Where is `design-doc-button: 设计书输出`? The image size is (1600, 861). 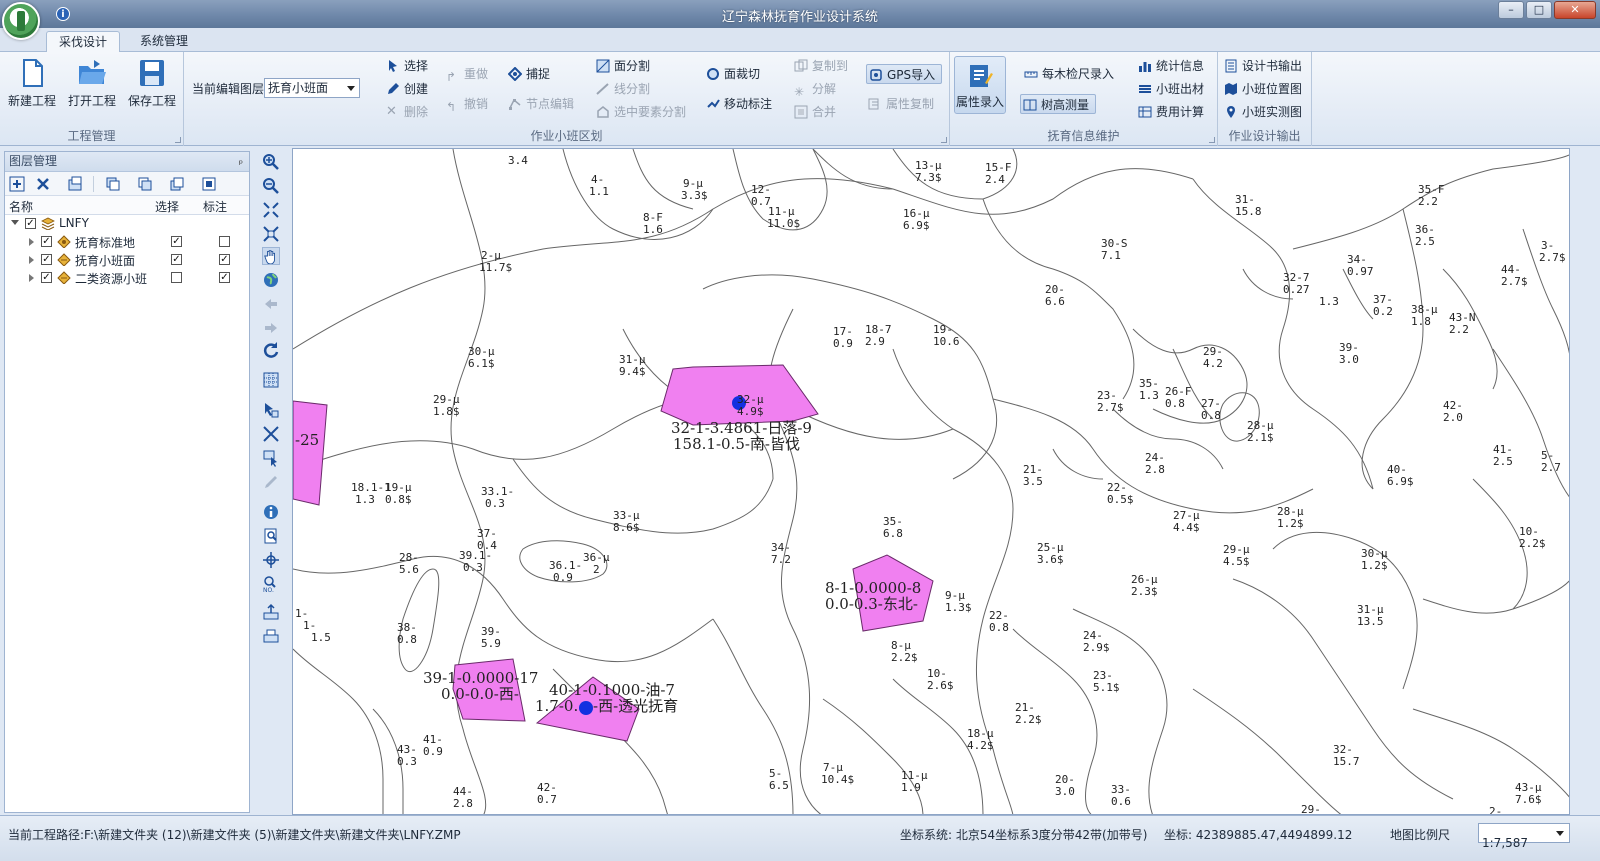
design-doc-button: 设计书输出 is located at coordinates (1262, 66).